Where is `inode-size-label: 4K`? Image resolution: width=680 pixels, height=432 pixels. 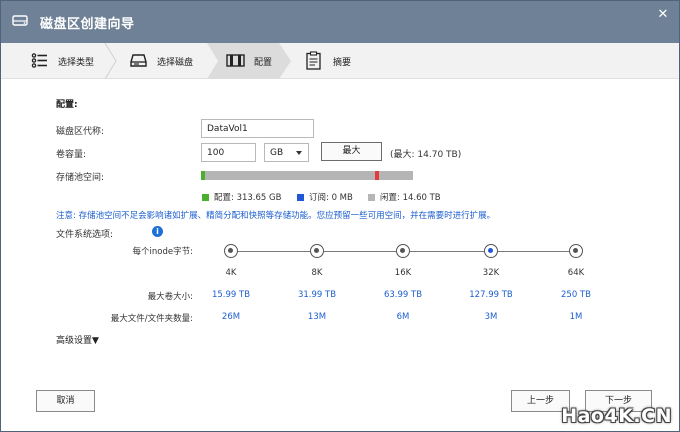 inode-size-label: 4K is located at coordinates (231, 273).